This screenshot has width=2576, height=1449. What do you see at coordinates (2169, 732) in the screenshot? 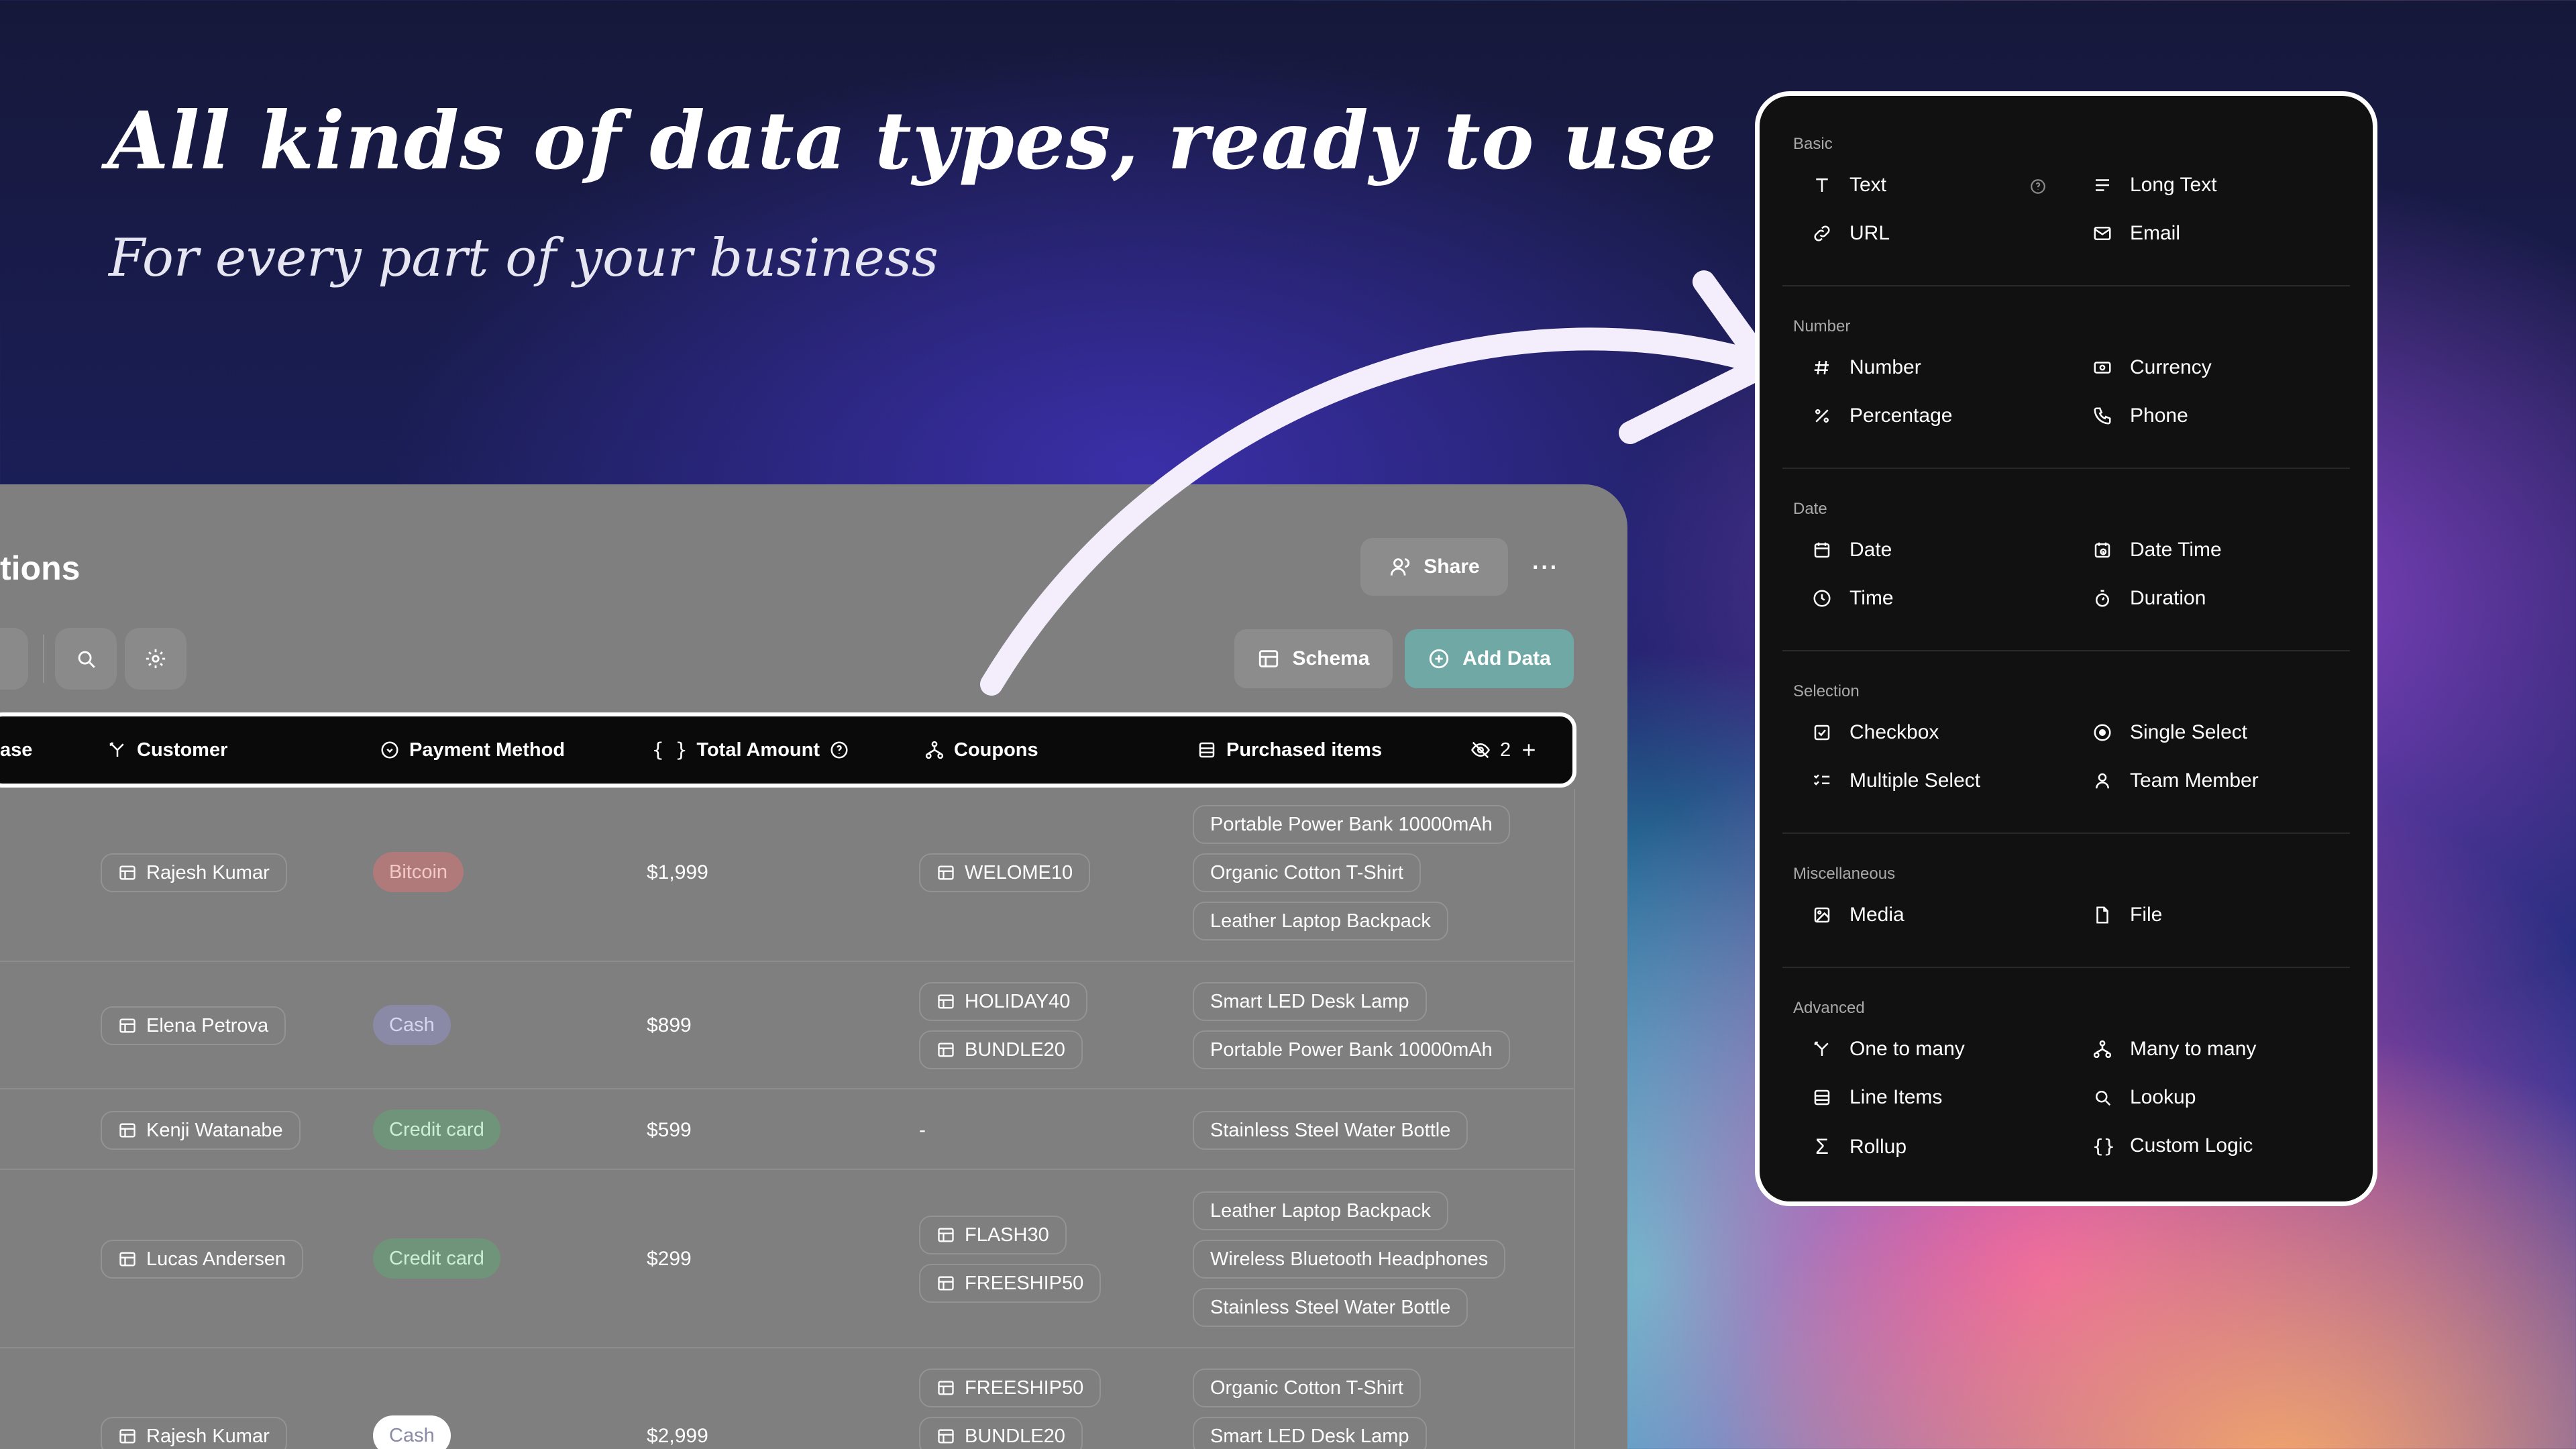
I see `menu-item-single-select: Single Select` at bounding box center [2169, 732].